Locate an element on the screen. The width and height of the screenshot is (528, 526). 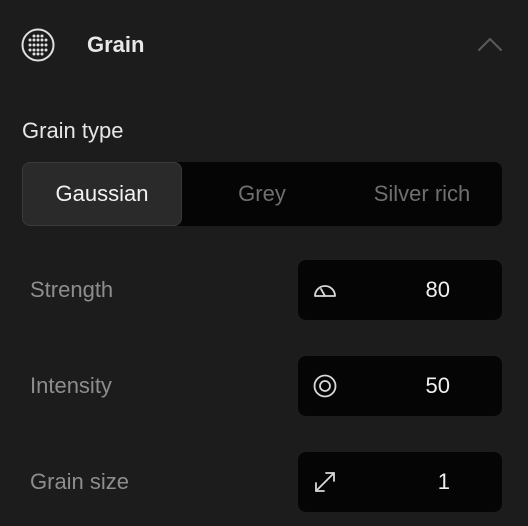
grain-type-option-gaussian: Gaussian is located at coordinates (102, 194).